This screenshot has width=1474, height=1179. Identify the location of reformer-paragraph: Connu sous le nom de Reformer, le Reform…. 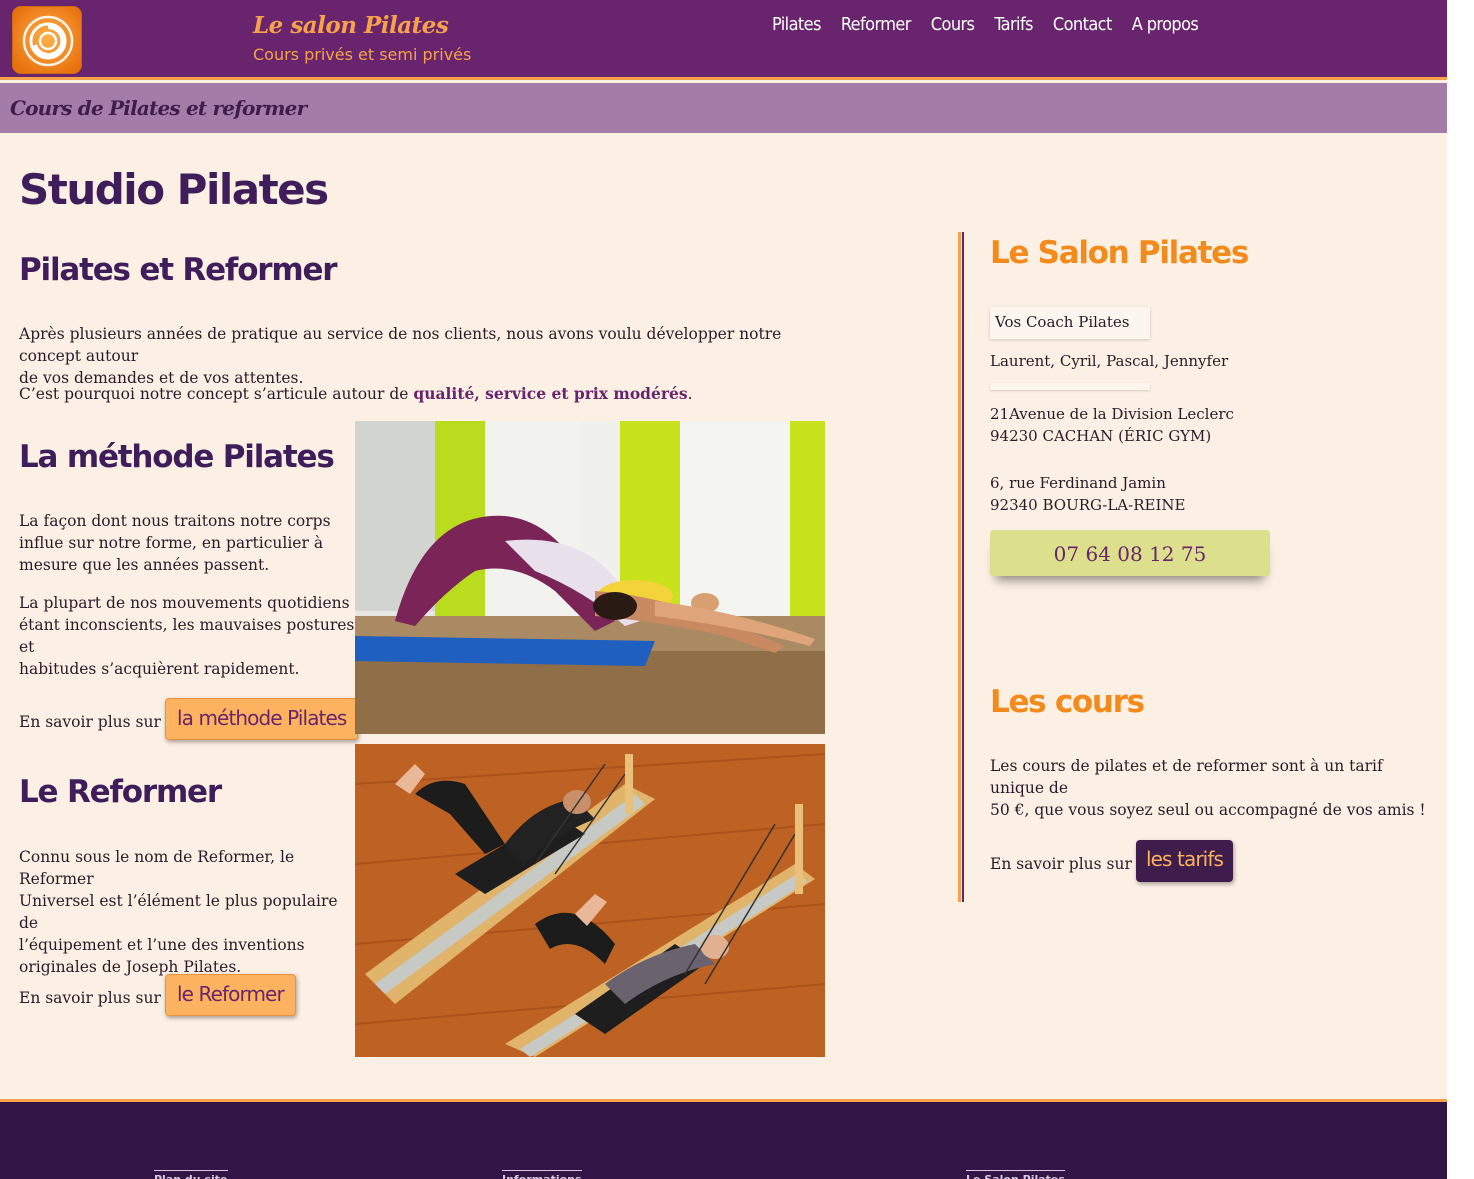
(189, 912).